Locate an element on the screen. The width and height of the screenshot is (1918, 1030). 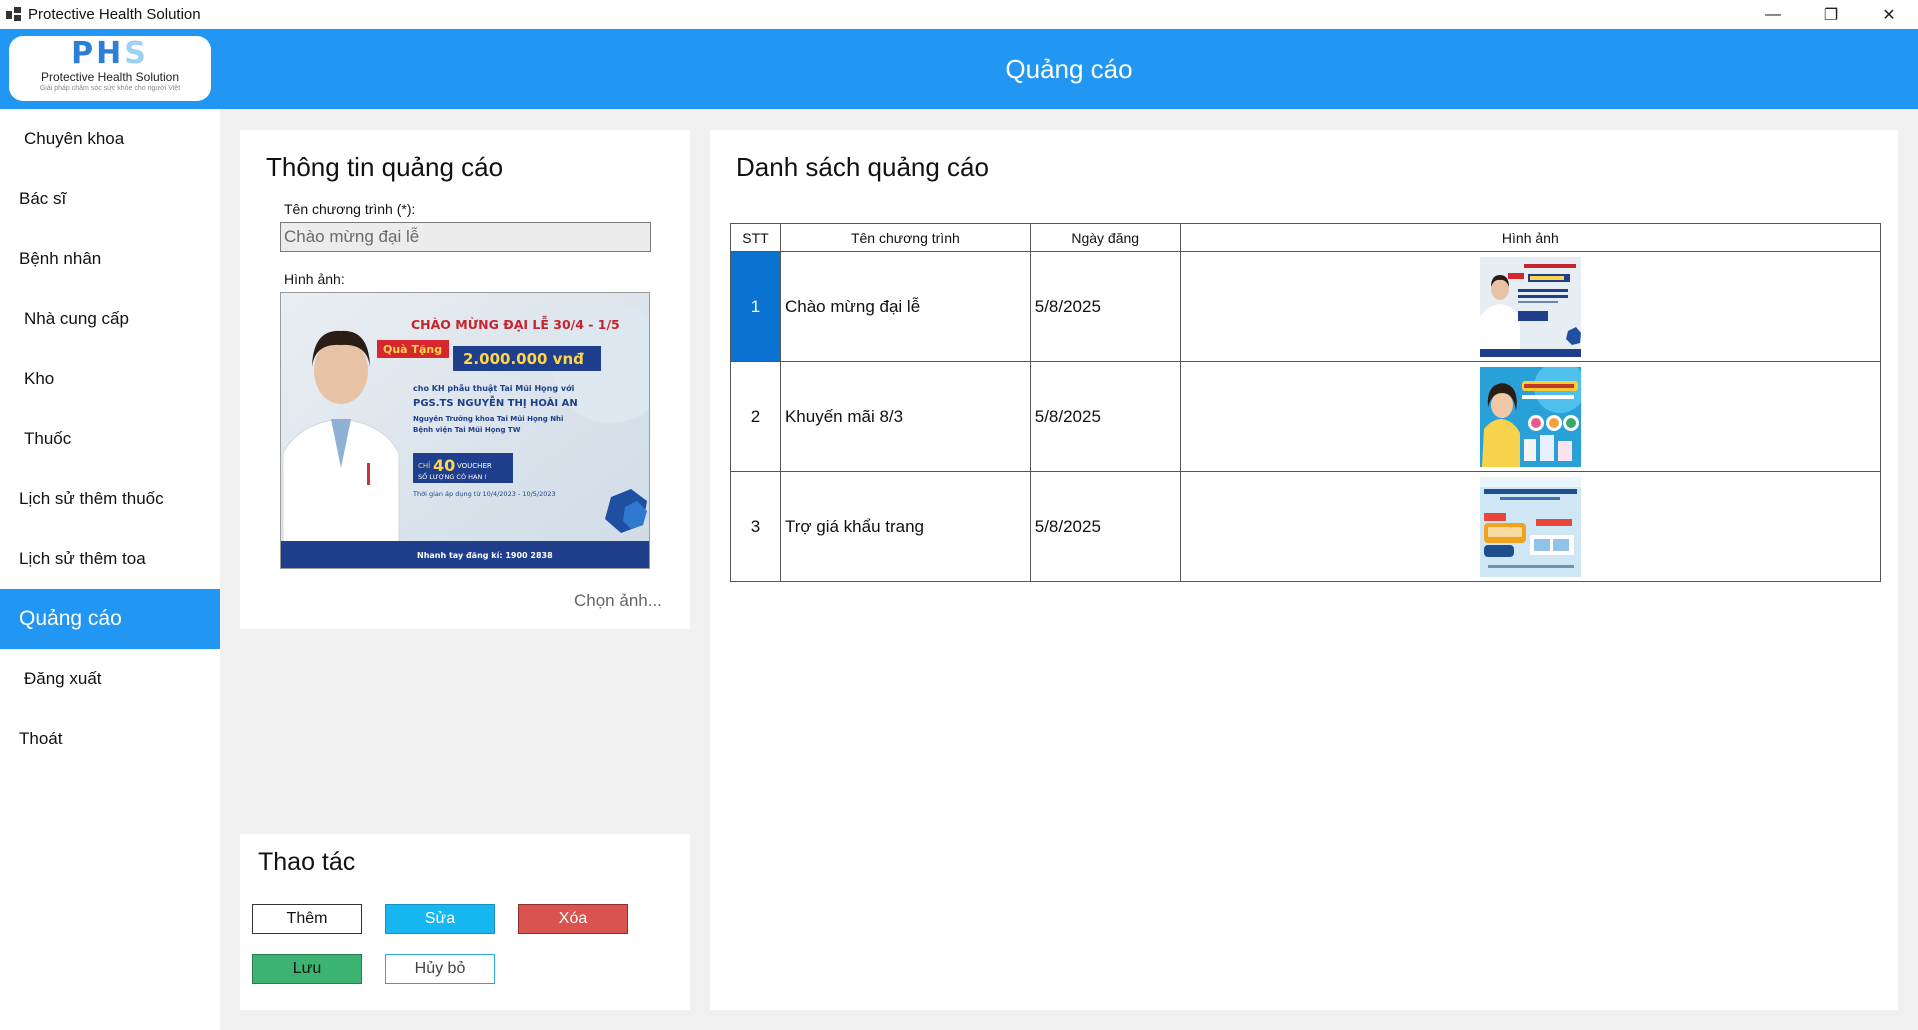
sidebar-item-medicine-history: Lịch sử thêm thuốc is located at coordinates (110, 499).